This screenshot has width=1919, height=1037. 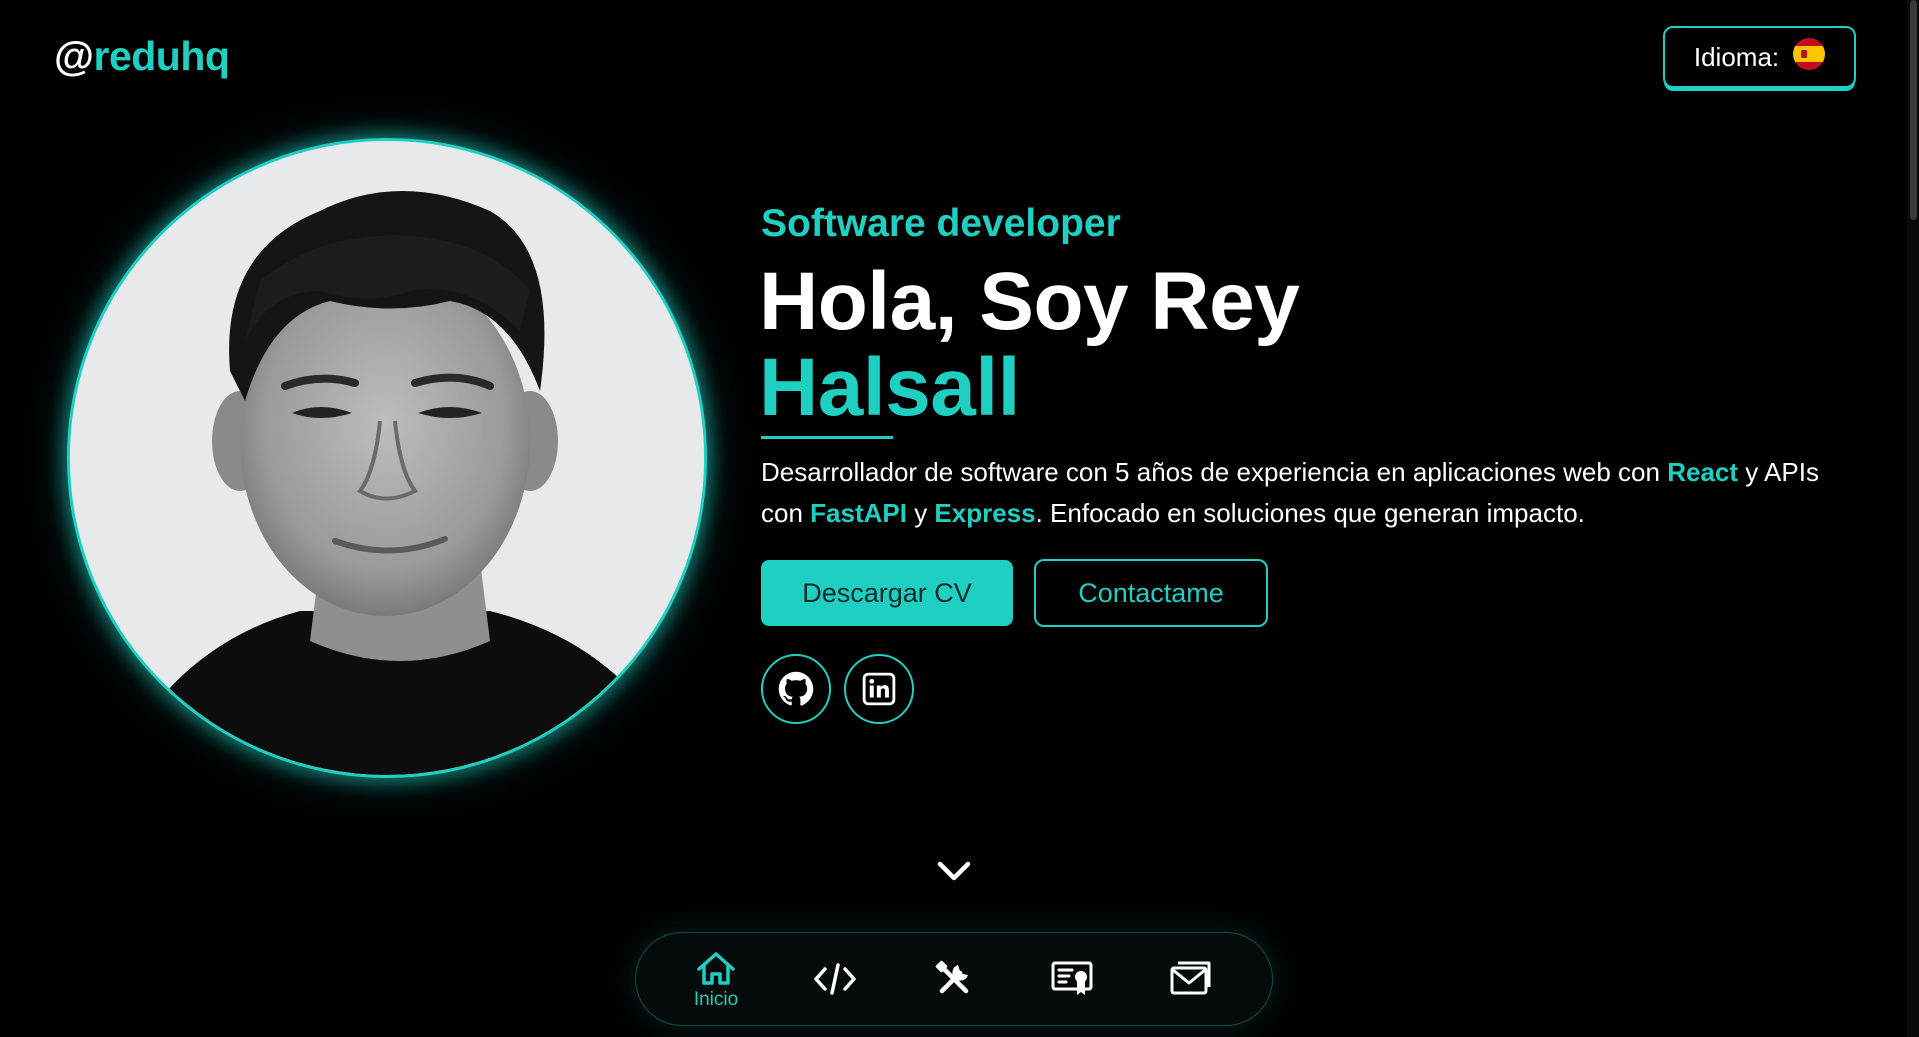 I want to click on contact-button: Contactame, so click(x=1151, y=593).